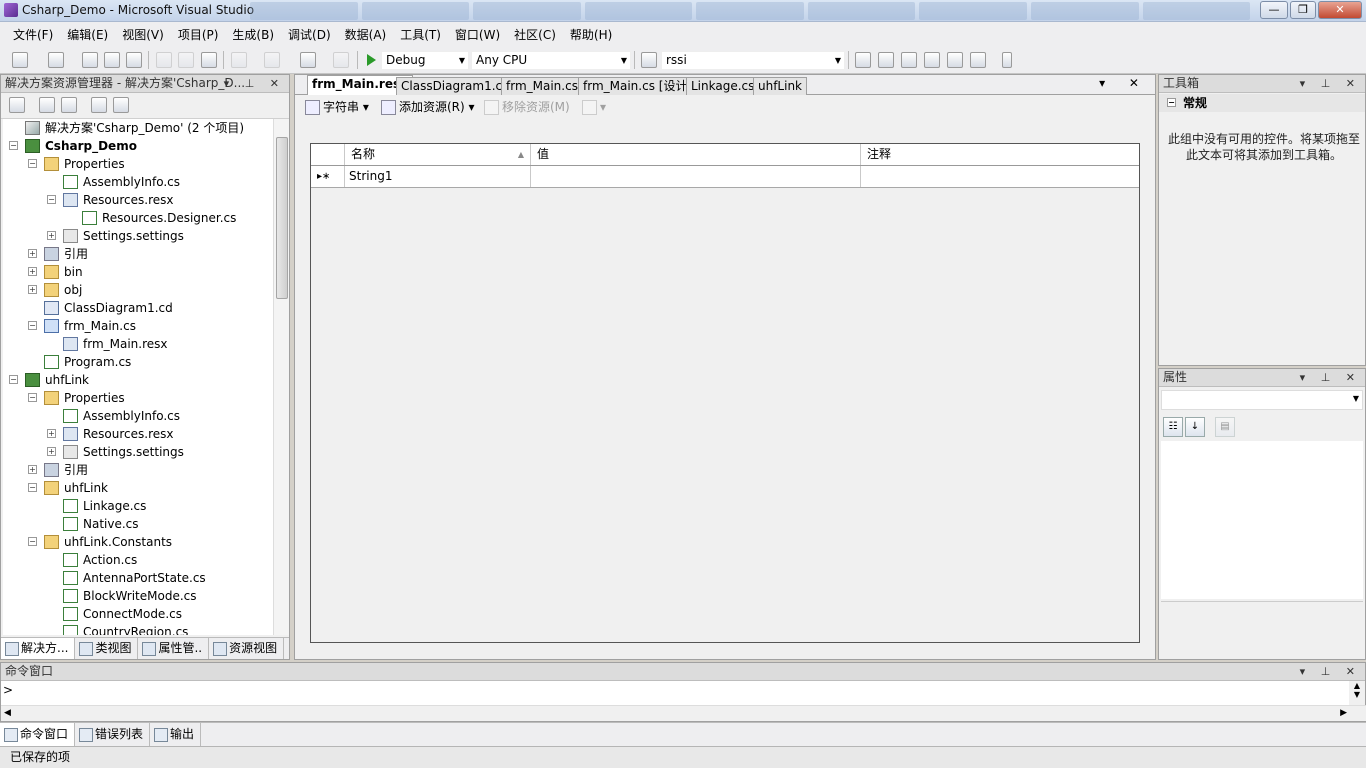 Image resolution: width=1366 pixels, height=768 pixels. What do you see at coordinates (1124, 83) in the screenshot?
I see `document-tab-buttons: ▾ ✕` at bounding box center [1124, 83].